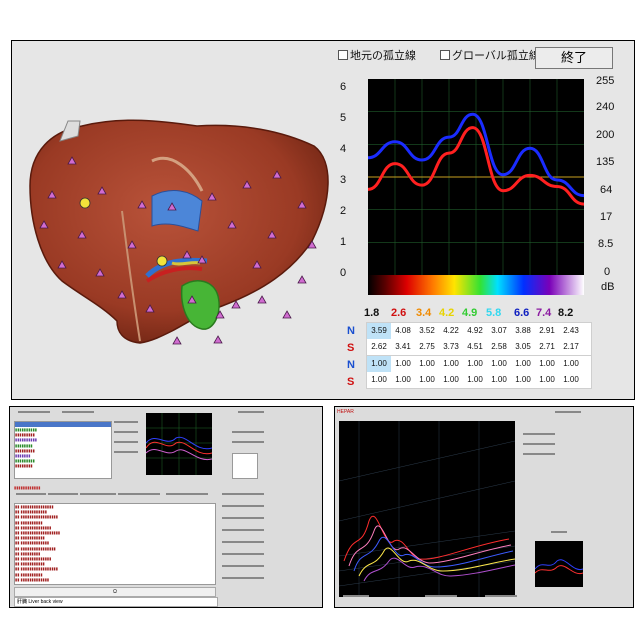 This screenshot has height=640, width=640. I want to click on table-cell: 2.43, so click(571, 331).